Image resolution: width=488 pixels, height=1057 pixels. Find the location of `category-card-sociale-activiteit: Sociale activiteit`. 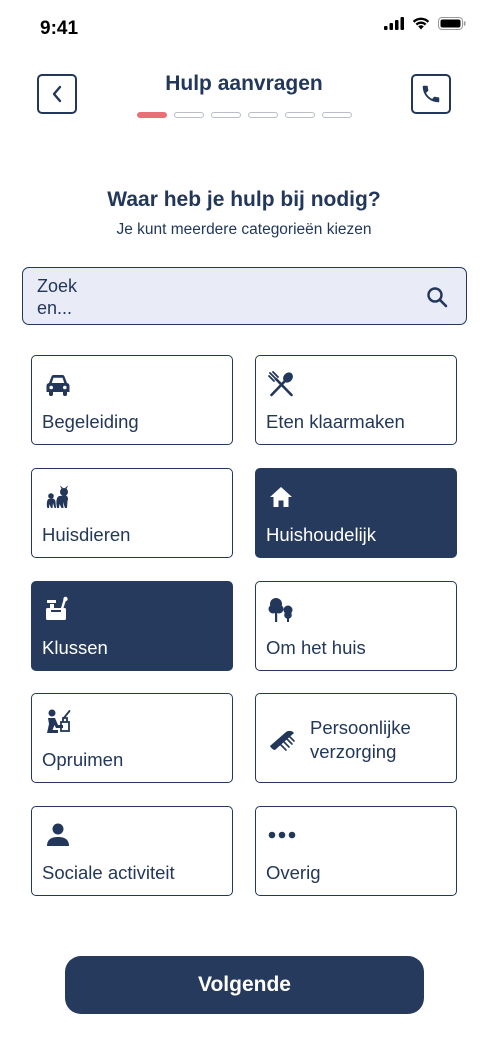

category-card-sociale-activiteit: Sociale activiteit is located at coordinates (132, 851).